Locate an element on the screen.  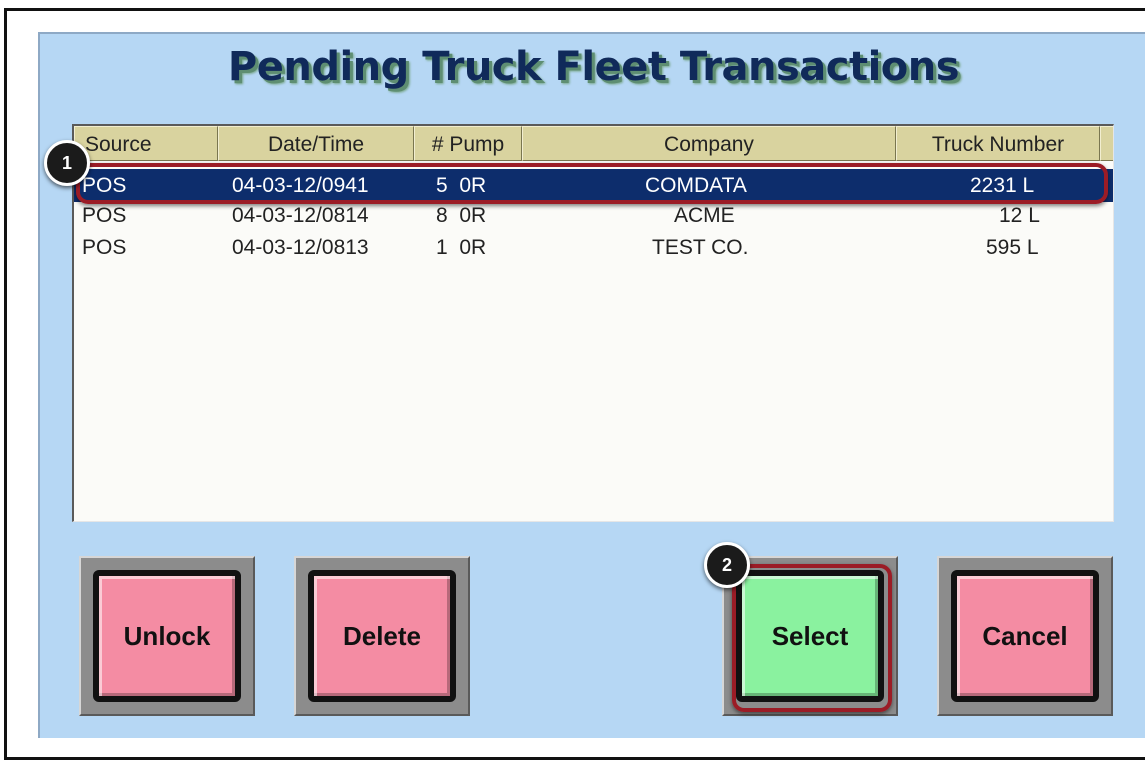
cancel-button: Cancel is located at coordinates (1025, 636).